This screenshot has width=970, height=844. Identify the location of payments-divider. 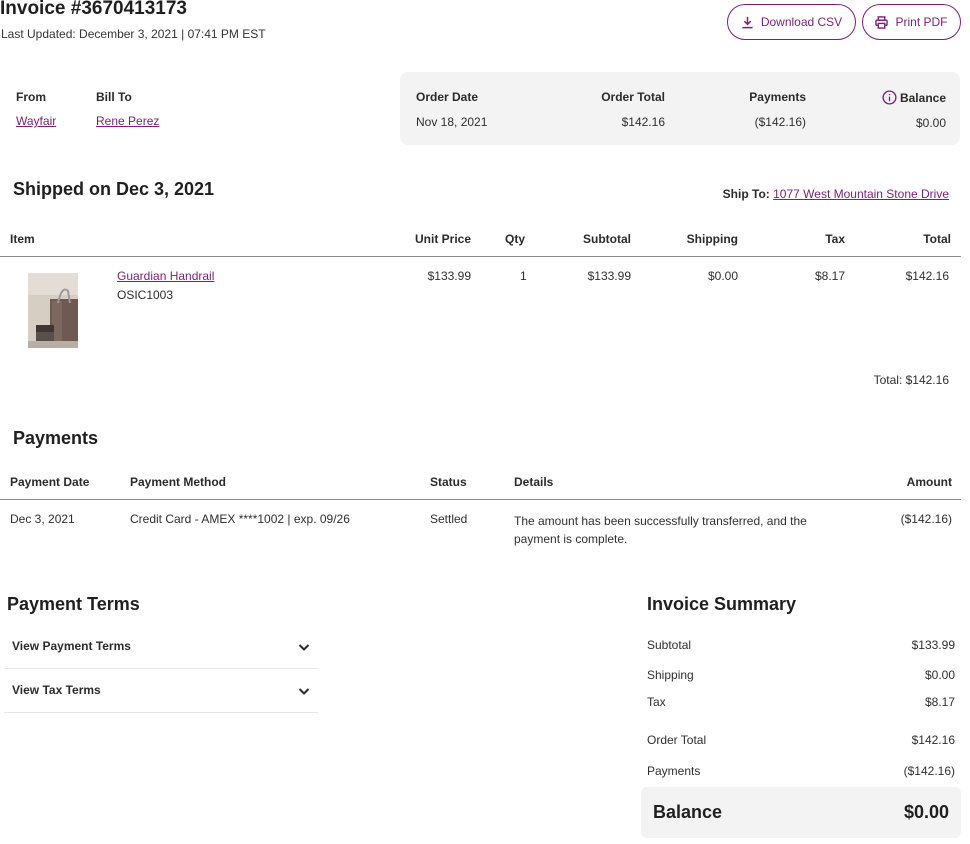
(480, 499).